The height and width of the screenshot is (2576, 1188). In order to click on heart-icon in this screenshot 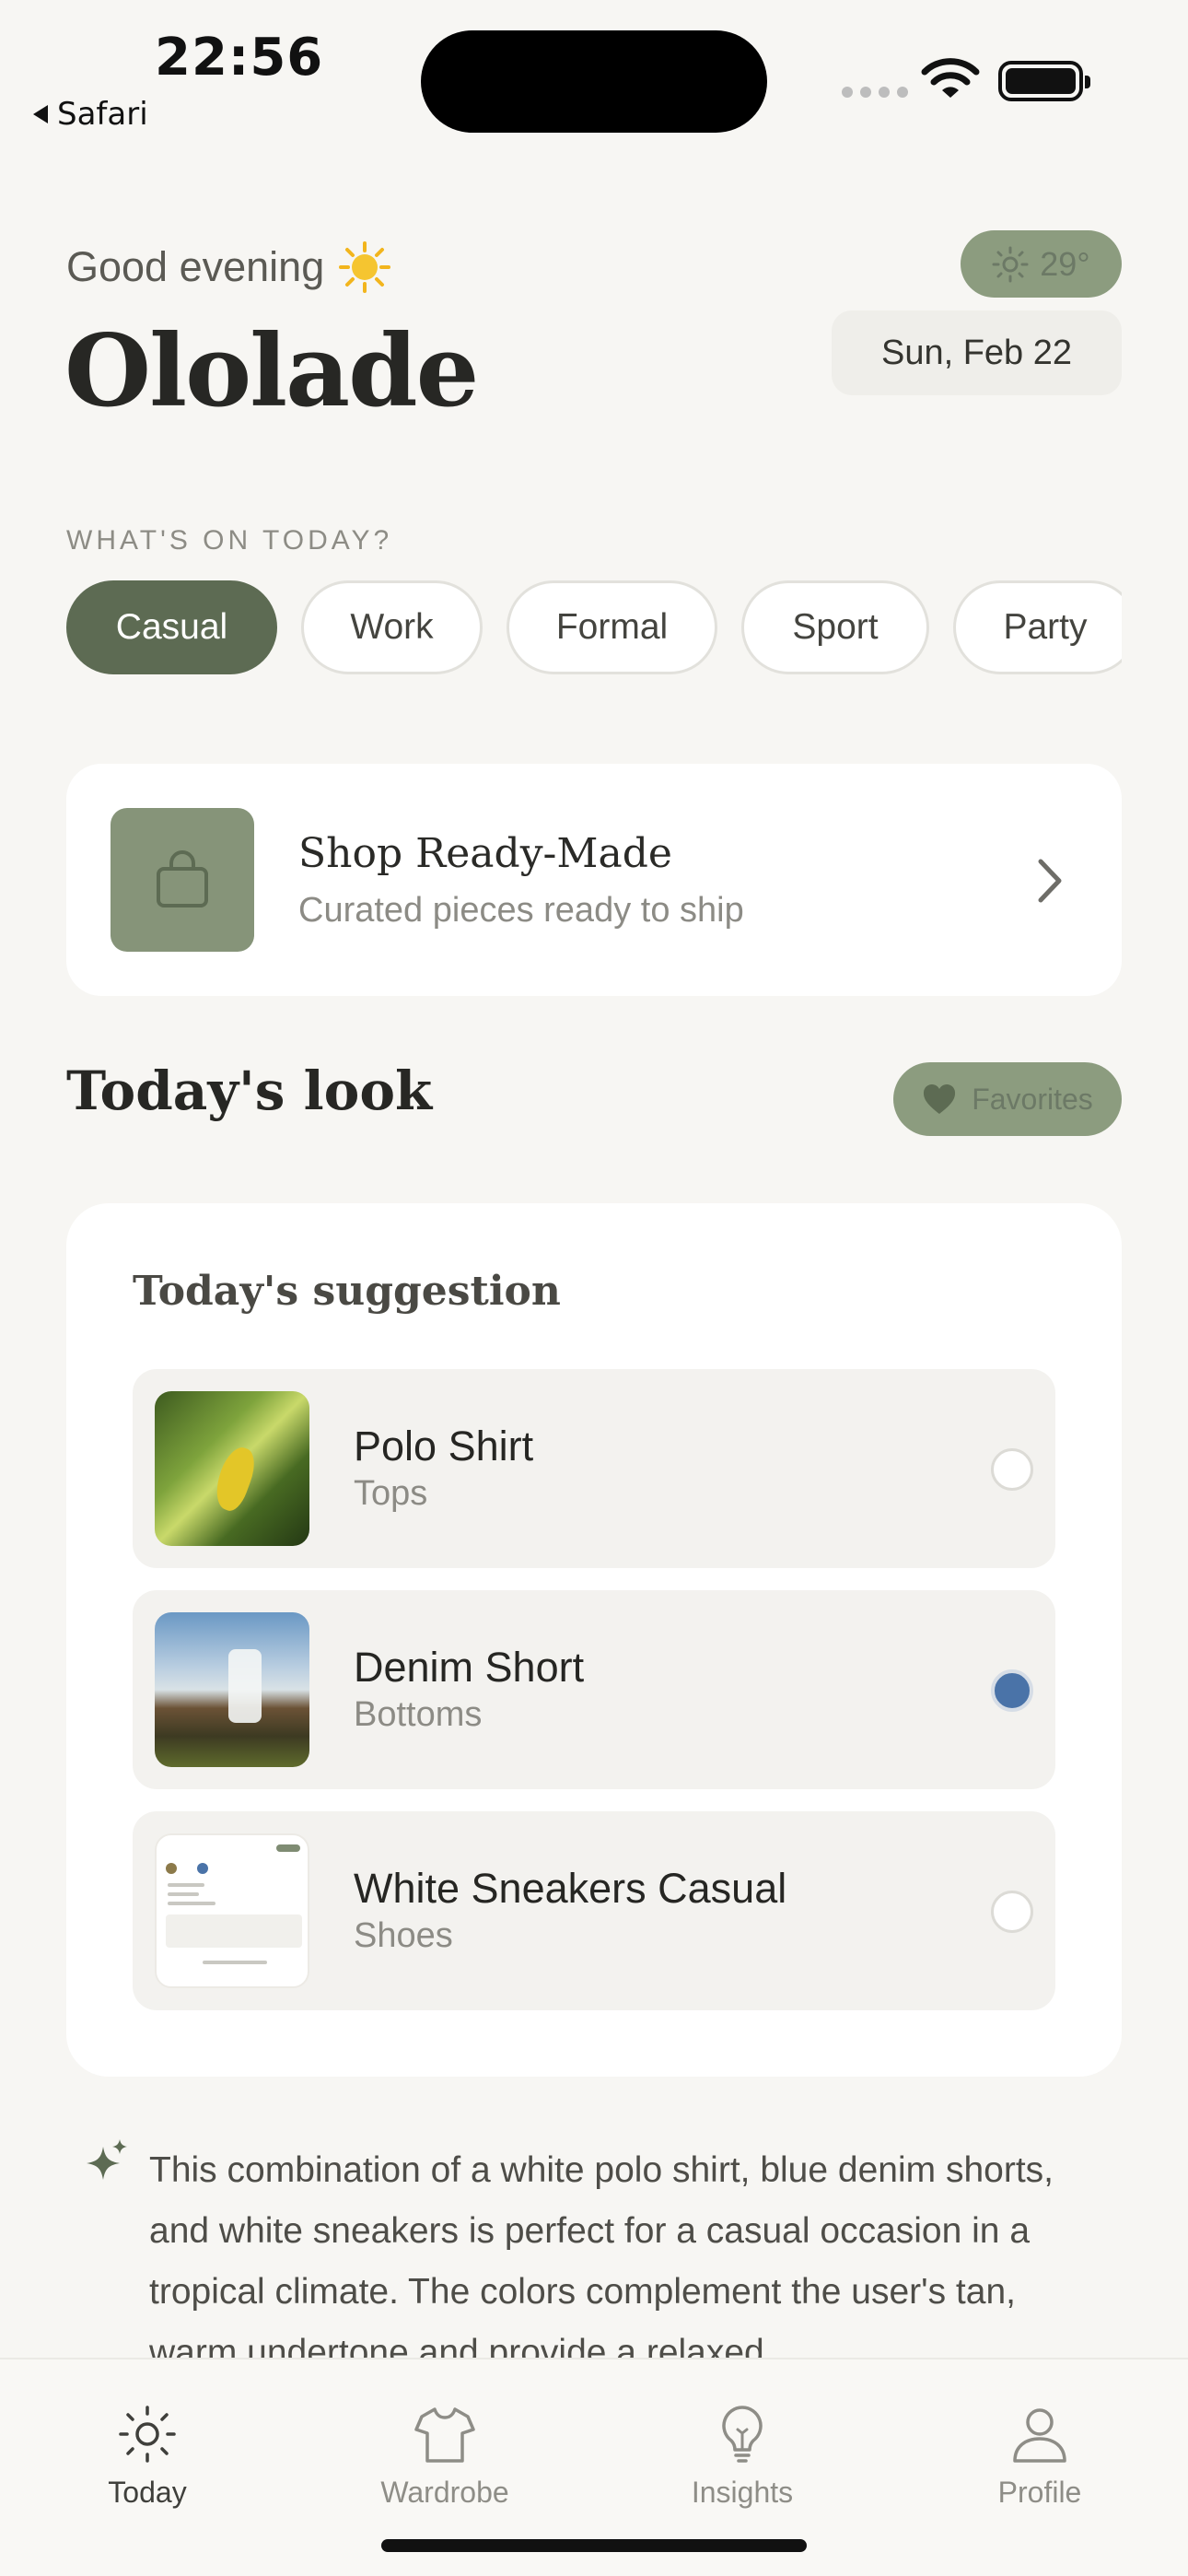, I will do `click(940, 1099)`.